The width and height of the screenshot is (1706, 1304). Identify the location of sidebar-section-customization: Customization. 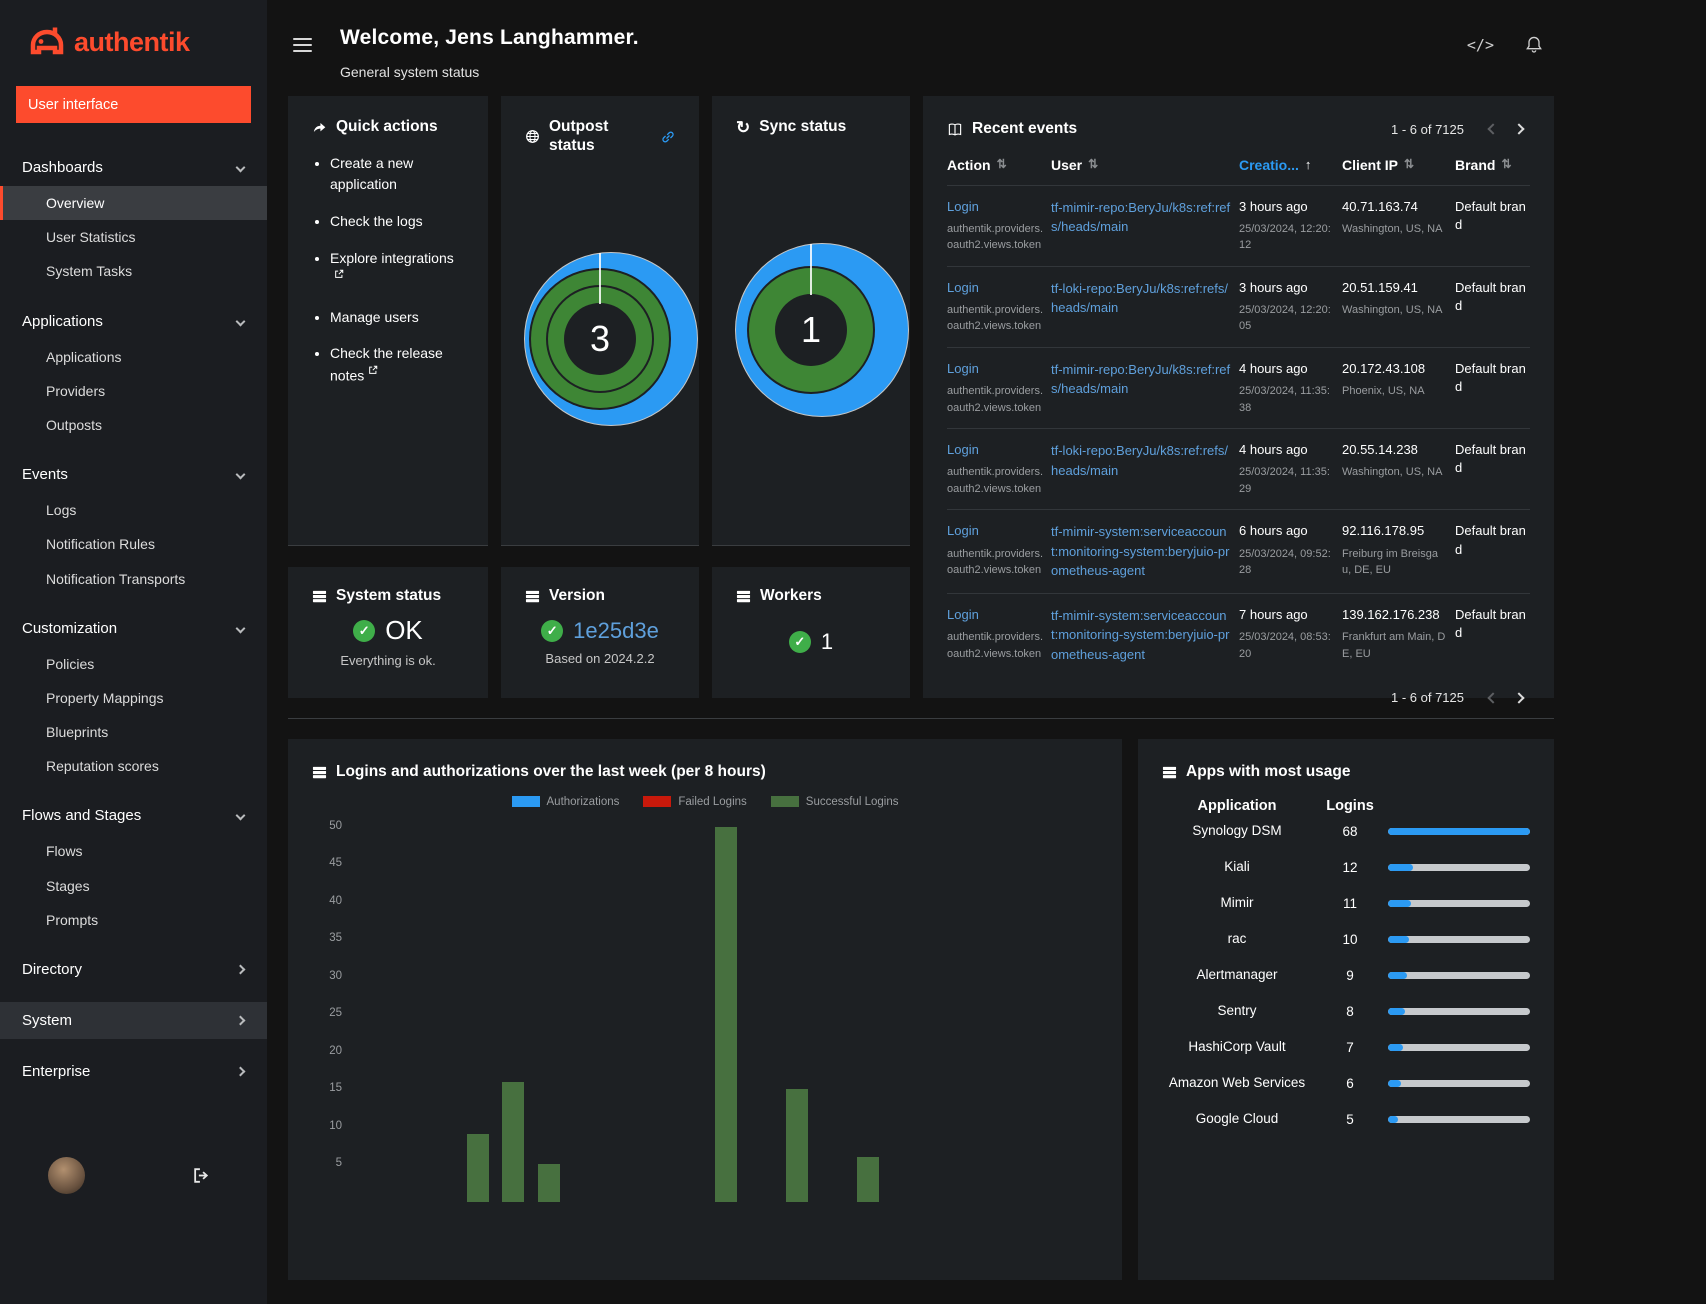
(133, 628).